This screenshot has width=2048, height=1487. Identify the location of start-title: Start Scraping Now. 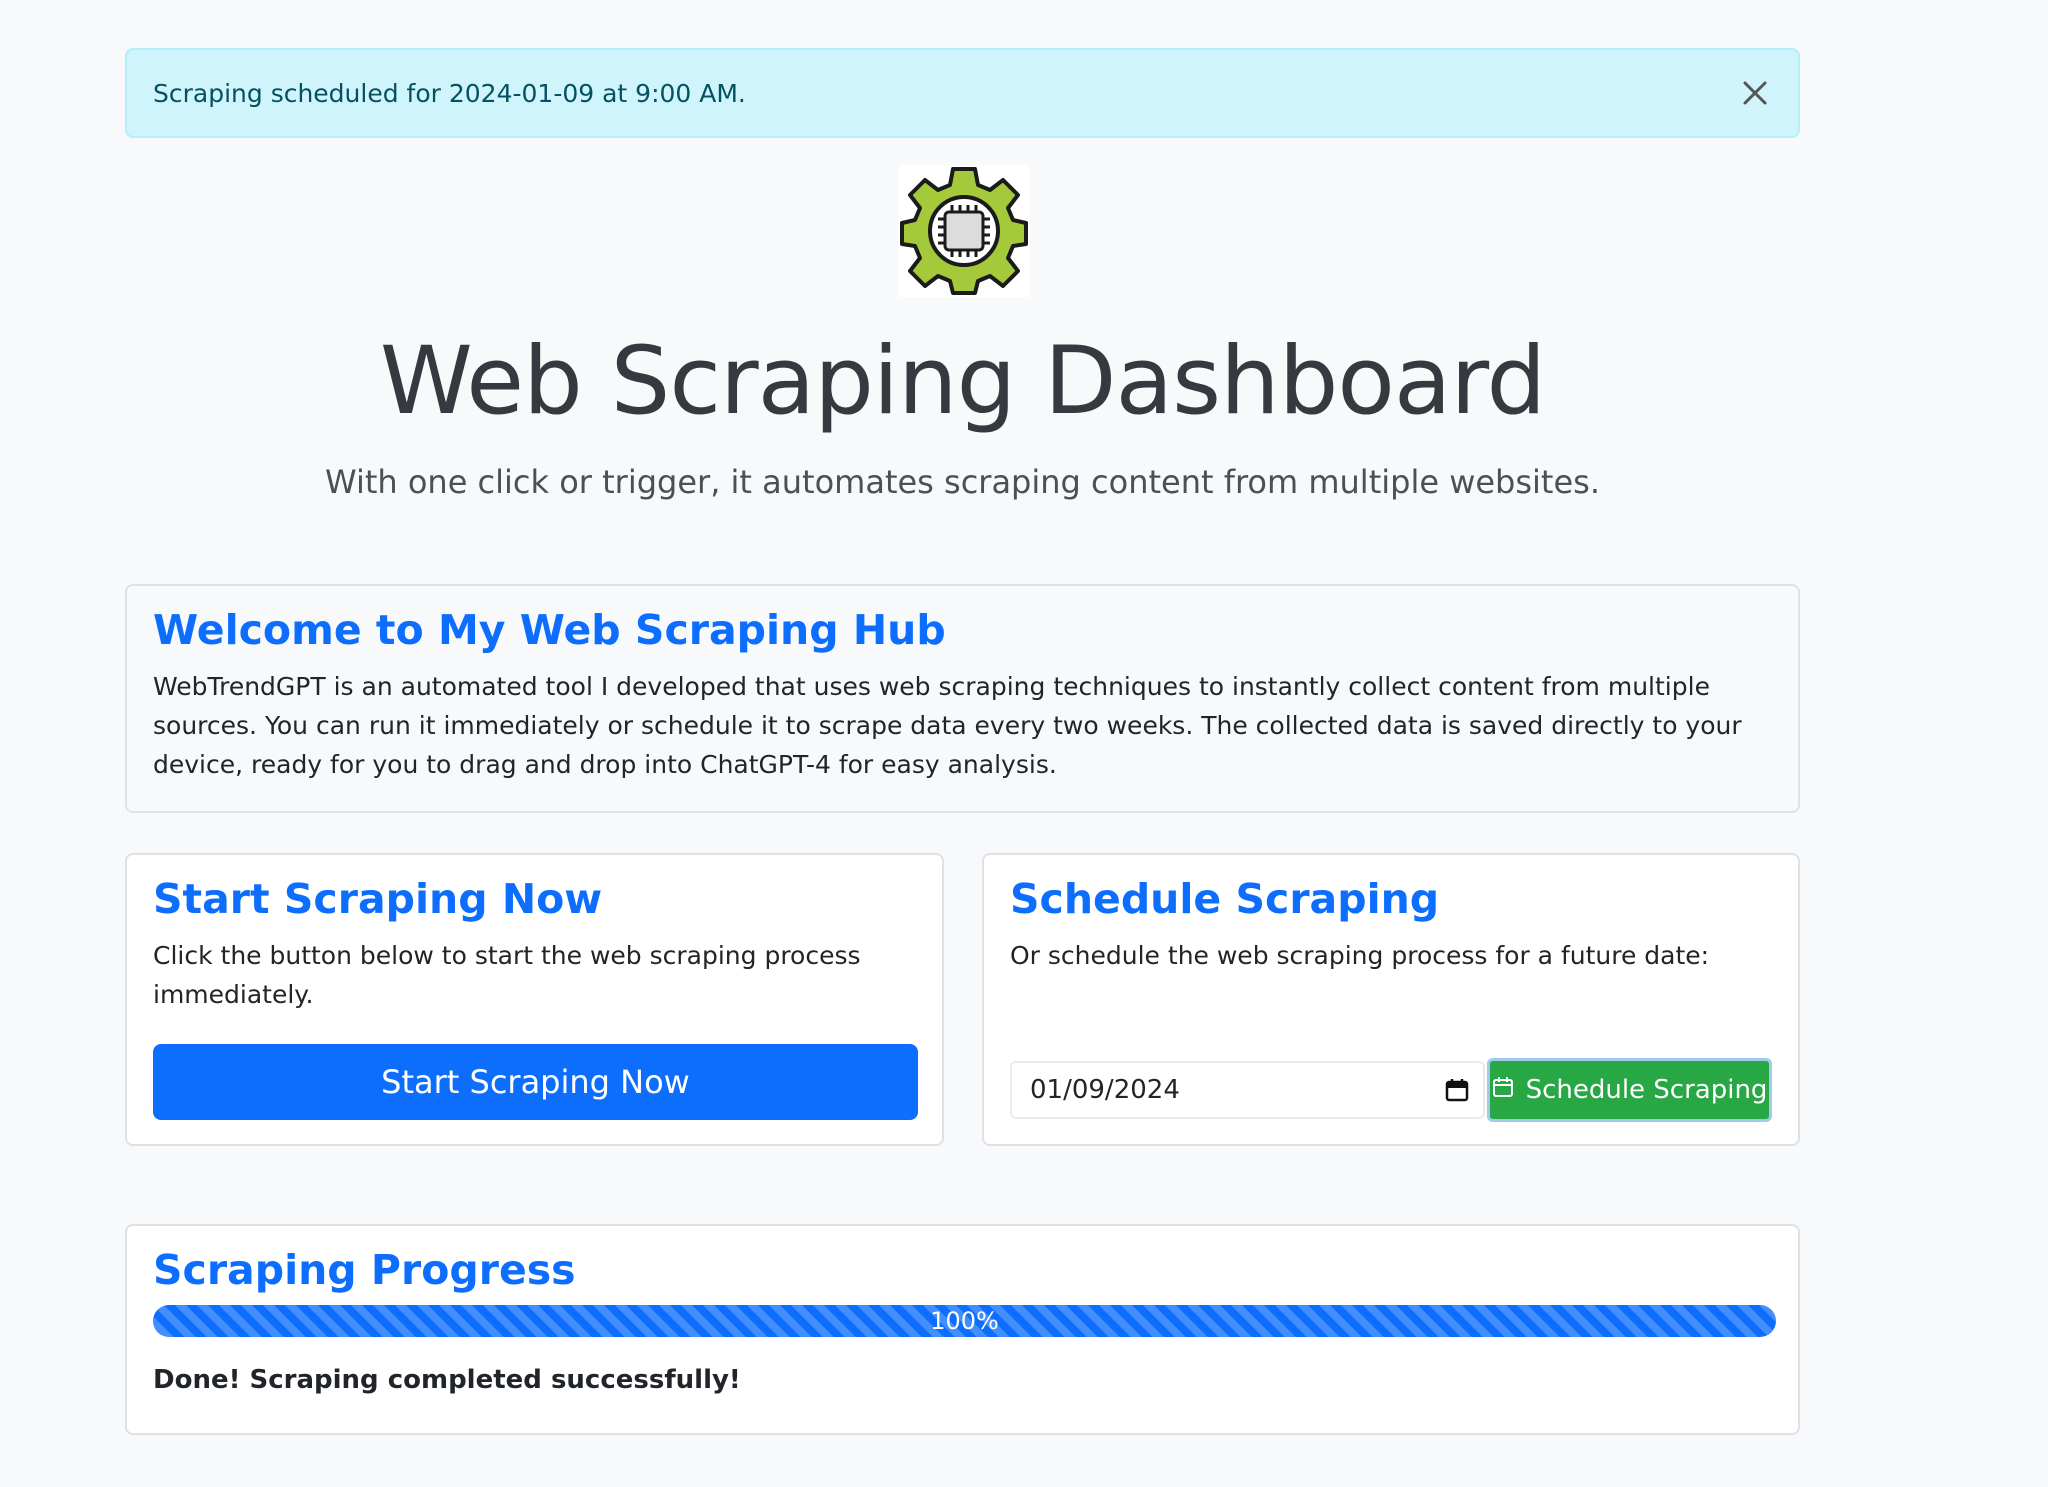
(378, 899).